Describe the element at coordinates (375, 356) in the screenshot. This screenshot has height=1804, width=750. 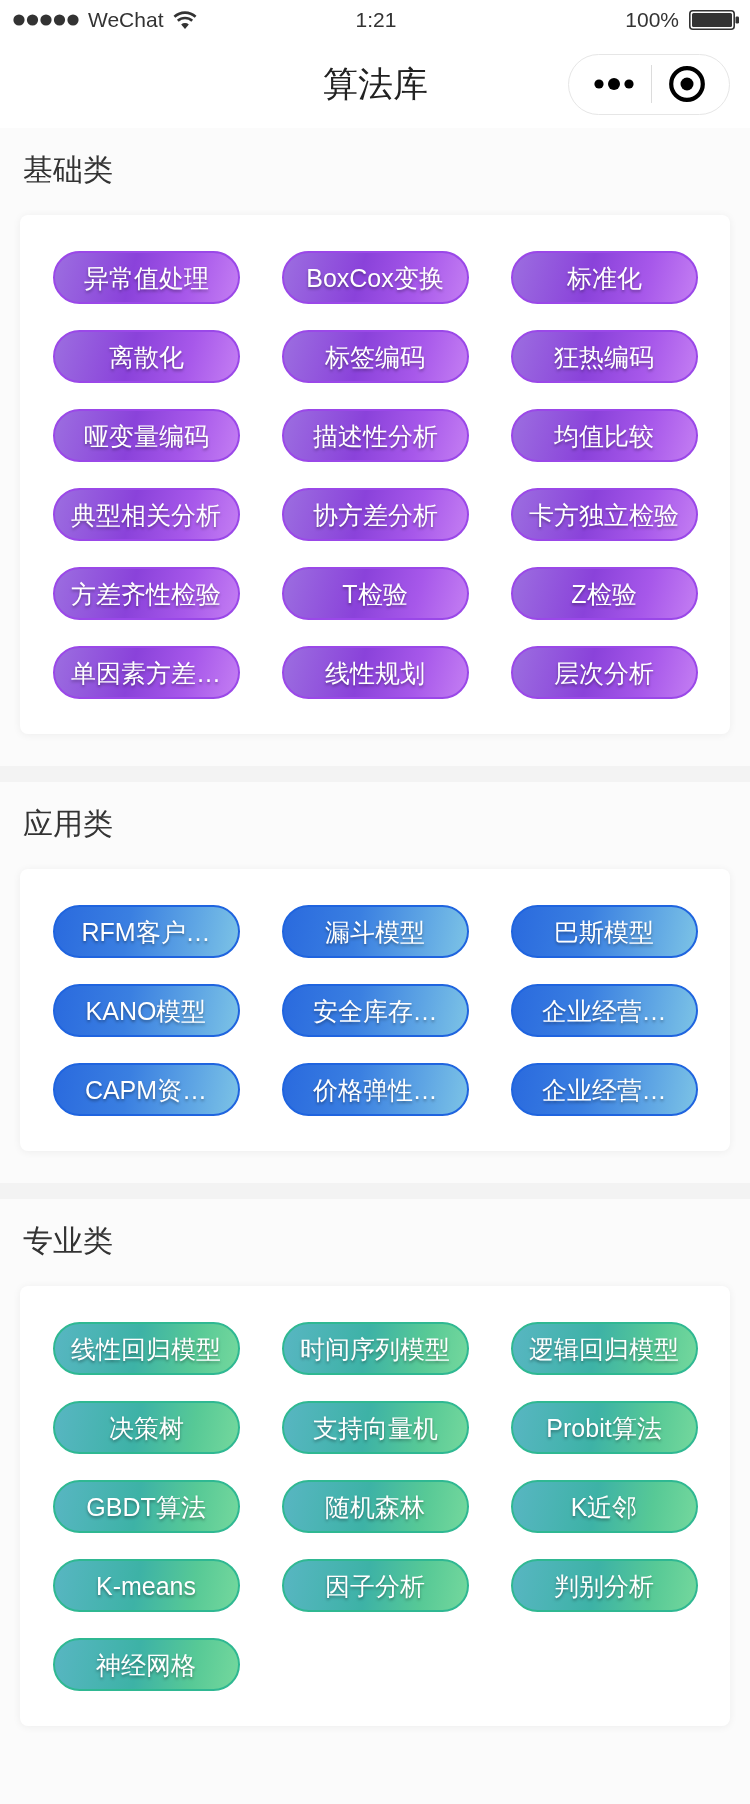
I see `algorithm-button: 标签编码` at that location.